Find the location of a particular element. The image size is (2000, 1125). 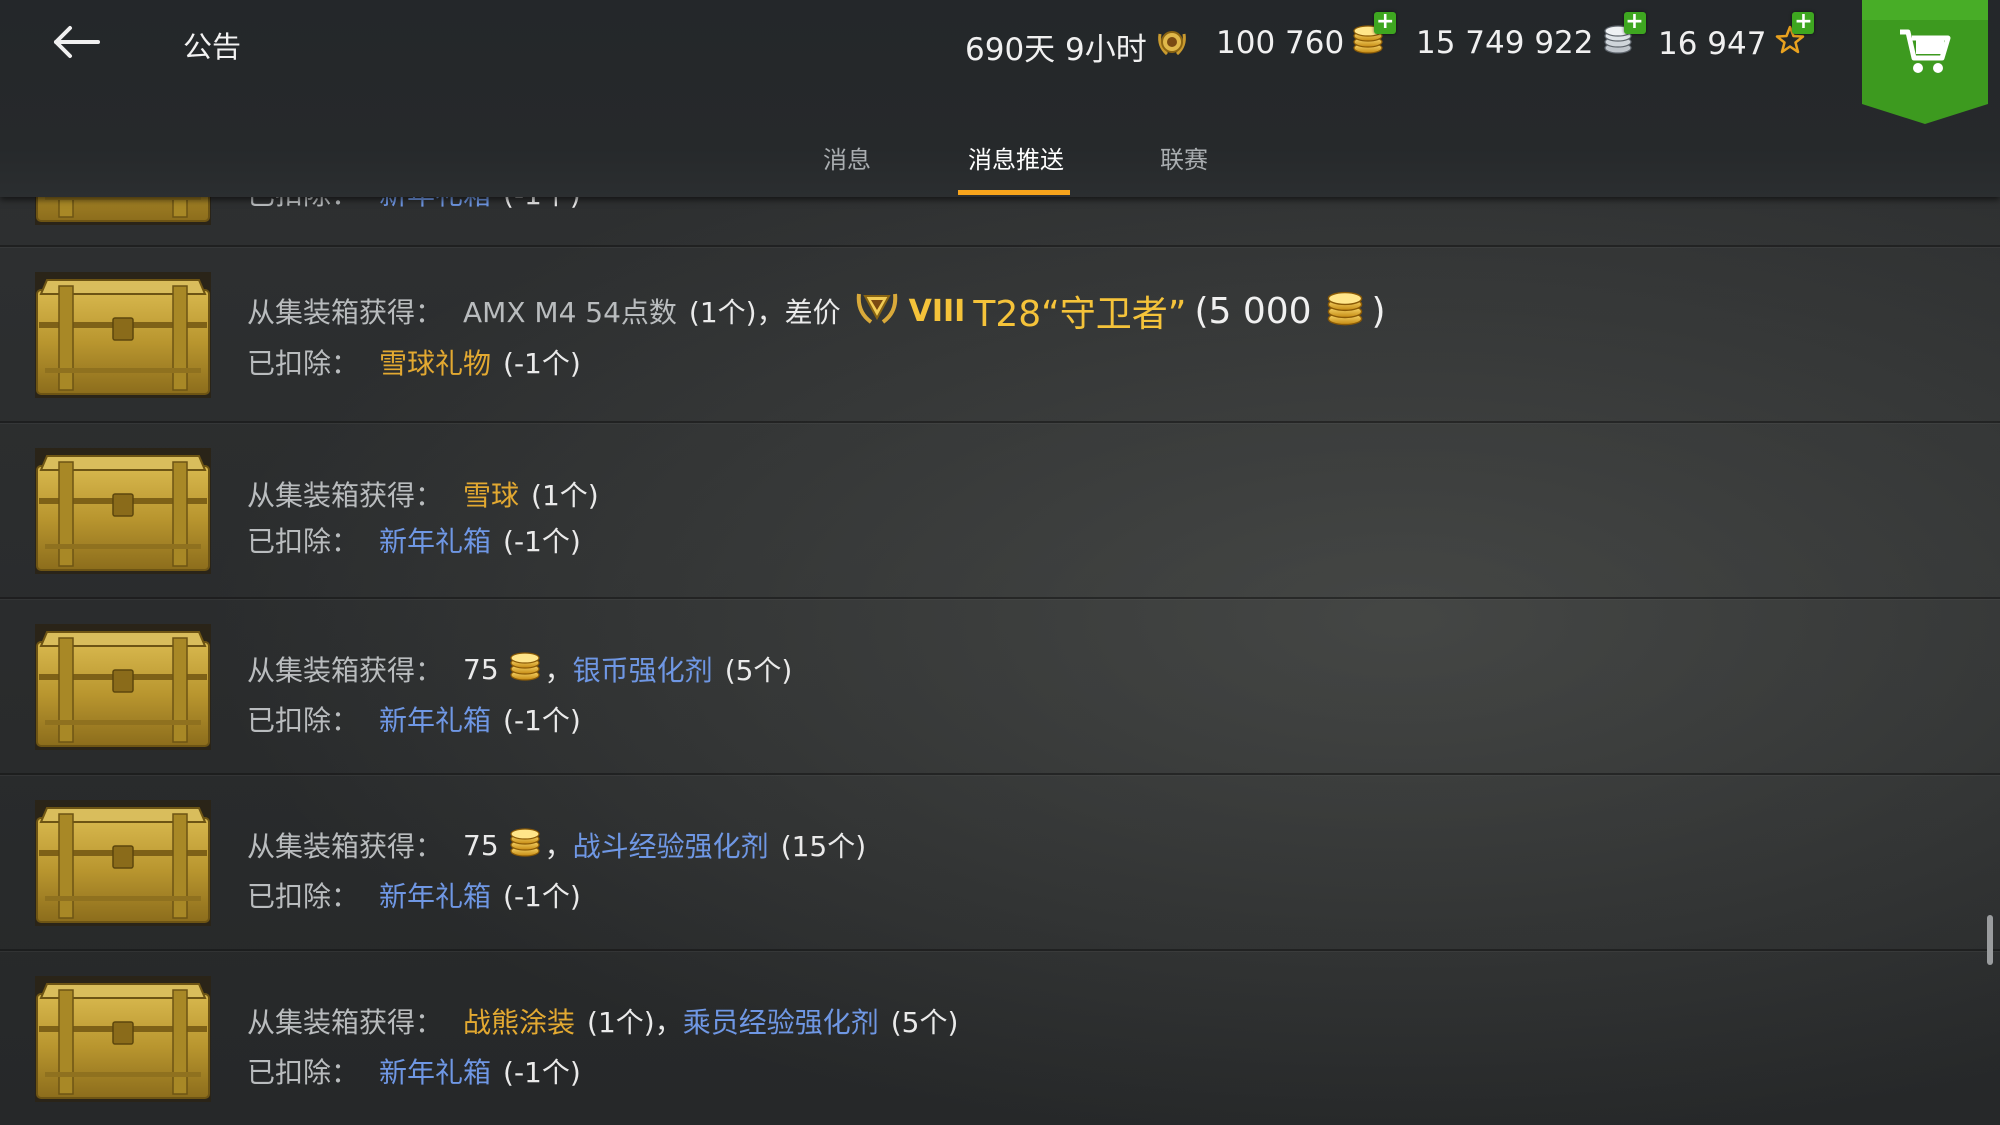

obtained-line: 从集装箱获得： 战熊涂装 (1个) ， 乘员经验强化剂 (5个) is located at coordinates (602, 1021).